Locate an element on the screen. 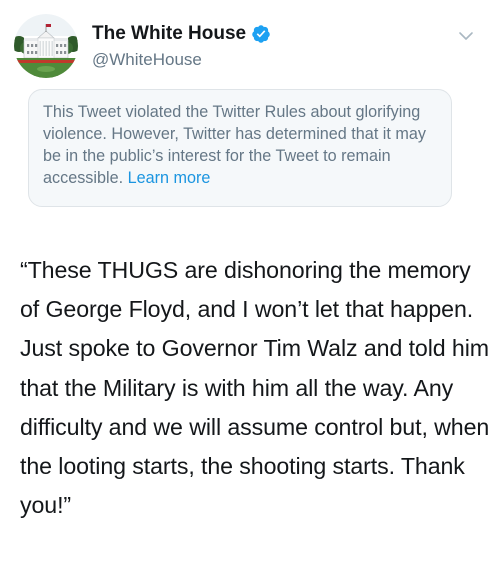 The width and height of the screenshot is (500, 580). display-name-row: The White House is located at coordinates (181, 34).